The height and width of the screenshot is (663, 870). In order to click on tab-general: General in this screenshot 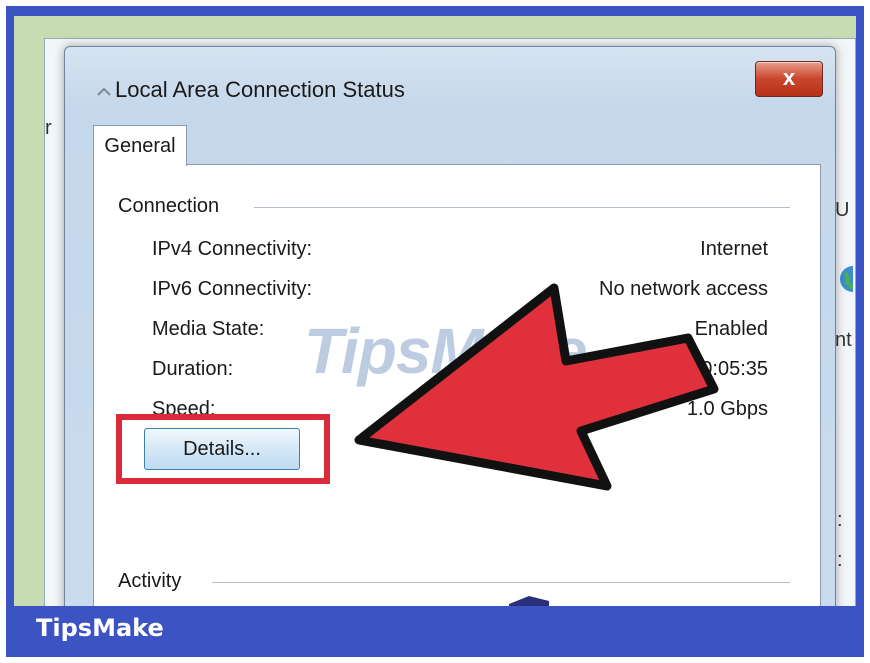, I will do `click(140, 145)`.